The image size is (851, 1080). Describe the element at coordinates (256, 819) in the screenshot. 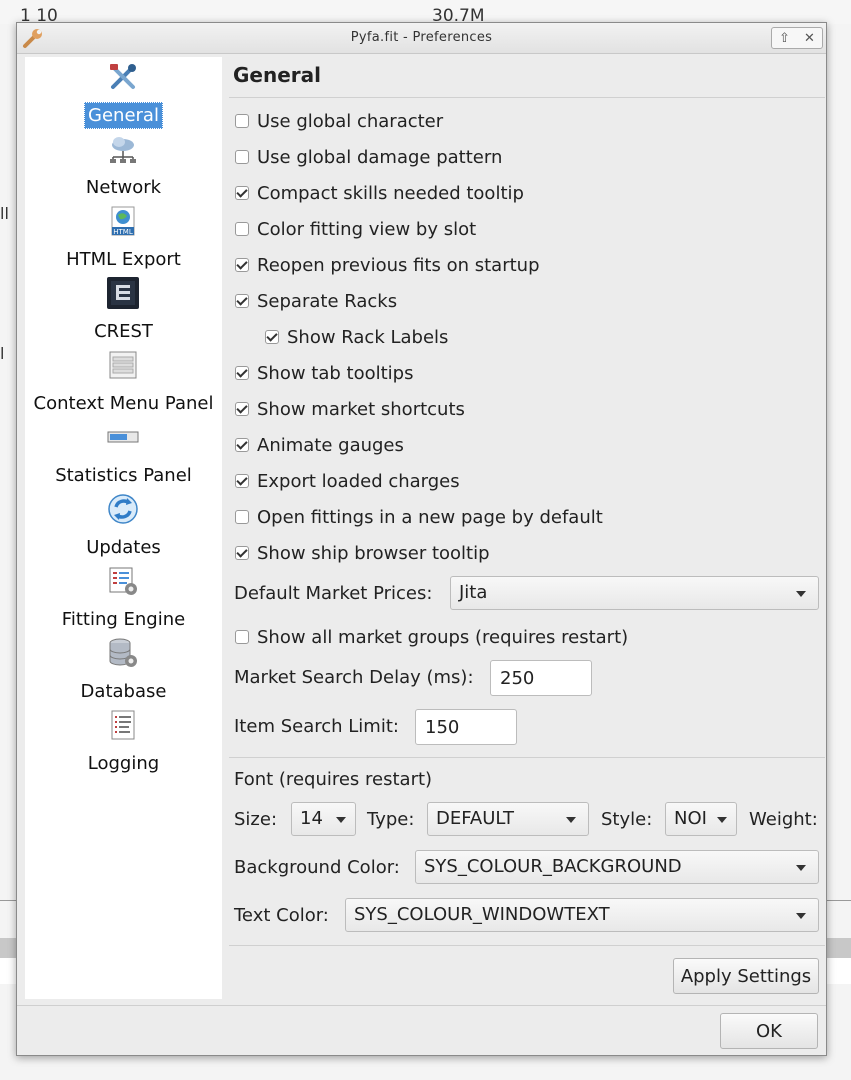

I see `font-size-label: Size:` at that location.